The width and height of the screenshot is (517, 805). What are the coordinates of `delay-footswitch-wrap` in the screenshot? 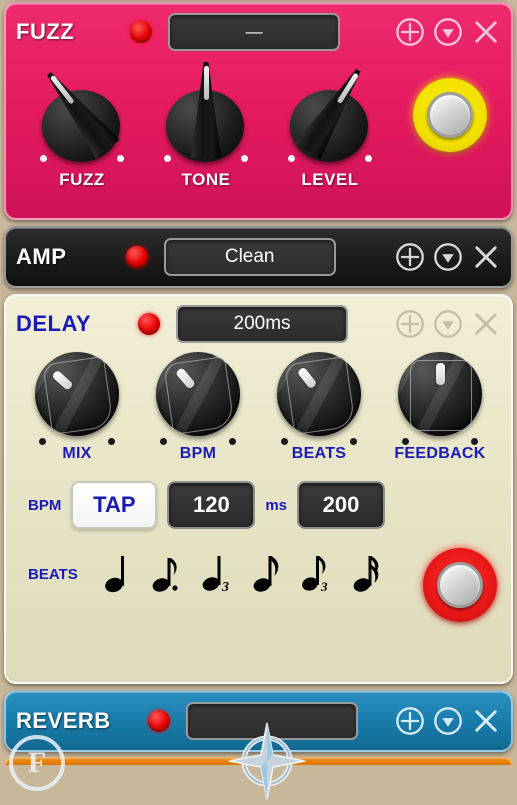 It's located at (460, 585).